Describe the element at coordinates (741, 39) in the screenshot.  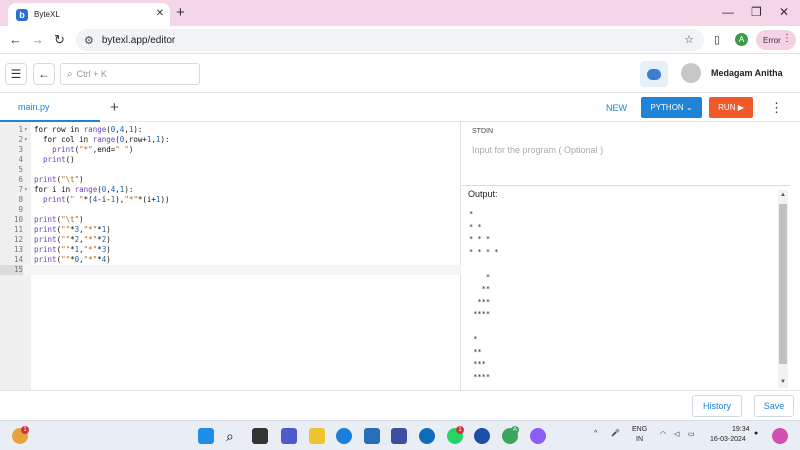
I see `profile-avatar-icon: A` at that location.